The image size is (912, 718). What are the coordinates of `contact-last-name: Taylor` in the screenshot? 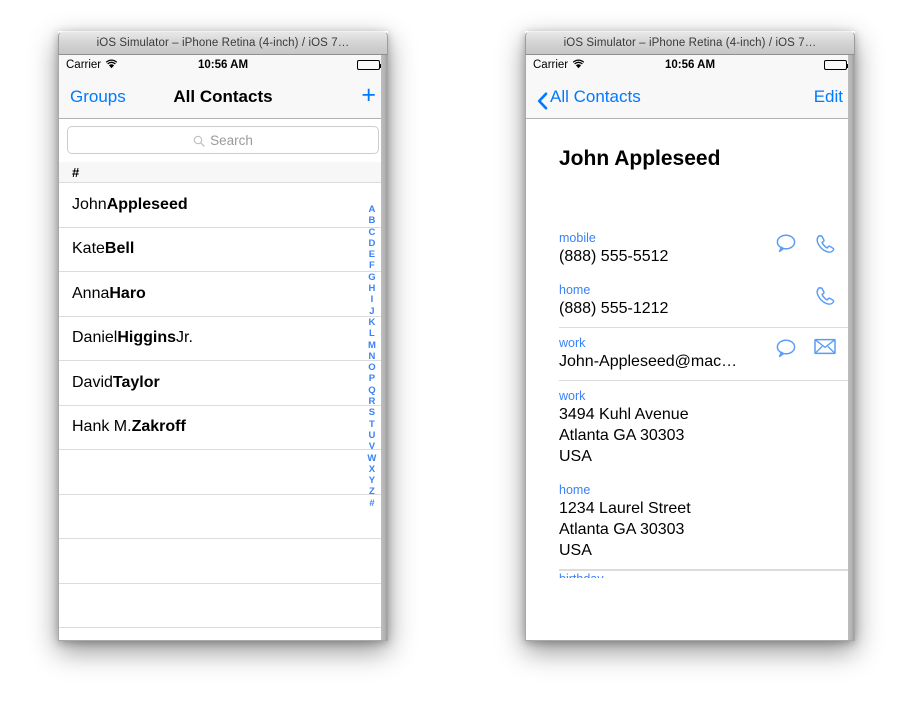 It's located at (136, 382).